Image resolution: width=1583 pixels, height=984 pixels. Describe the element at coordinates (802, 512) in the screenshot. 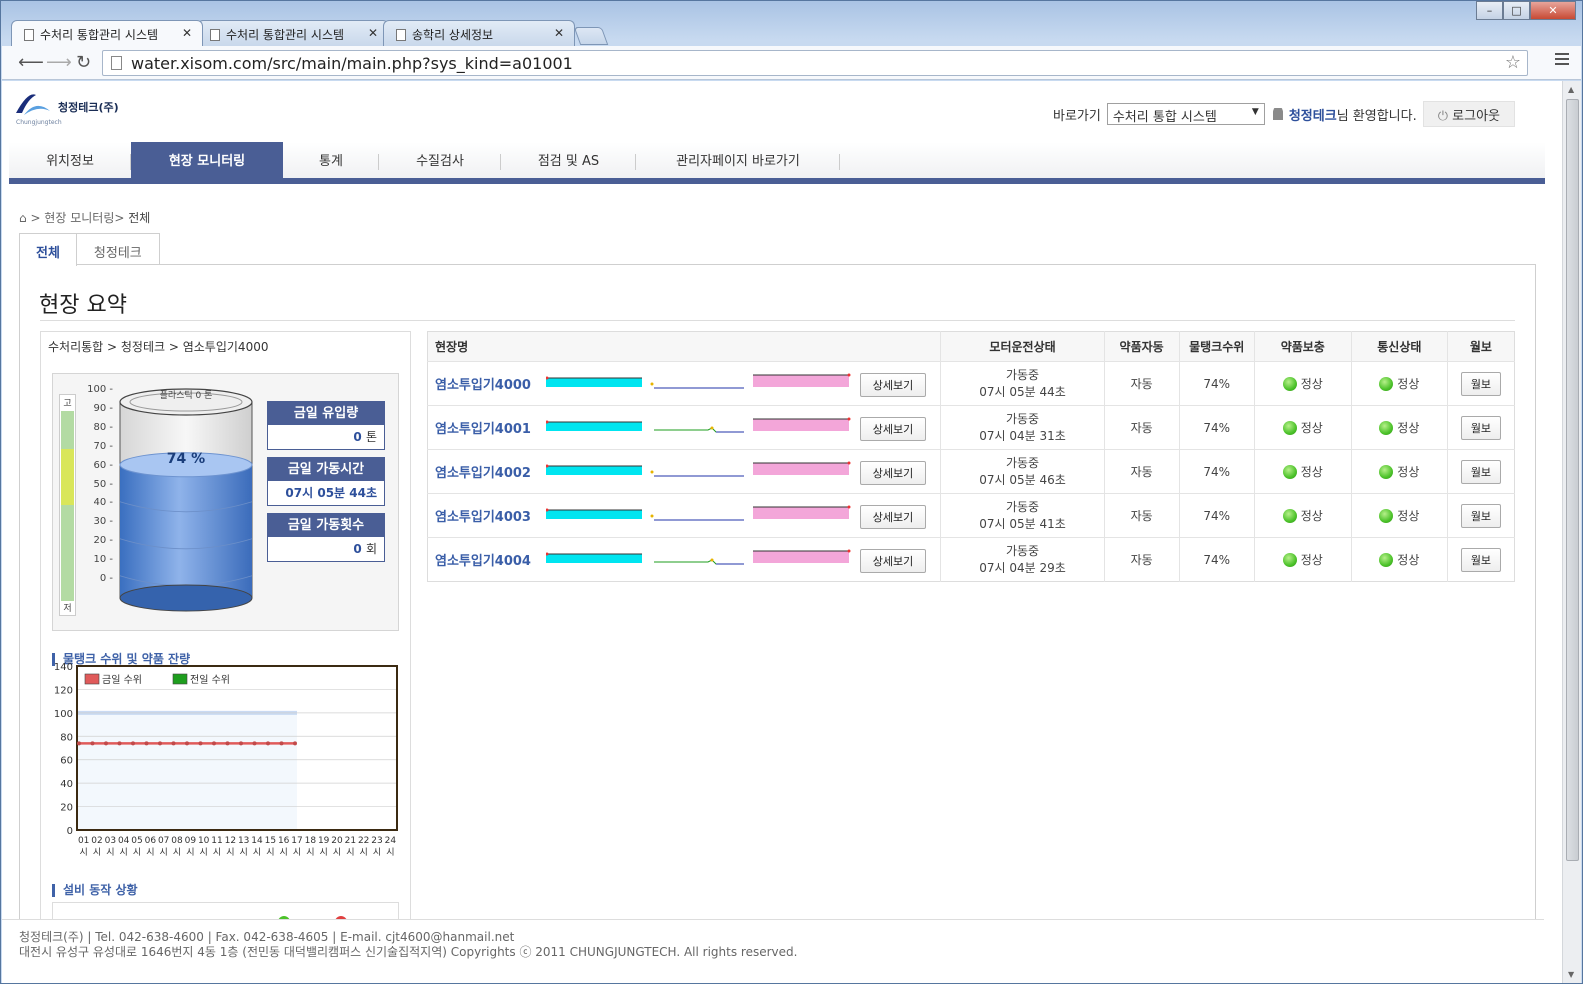

I see `sparkline-chem` at that location.